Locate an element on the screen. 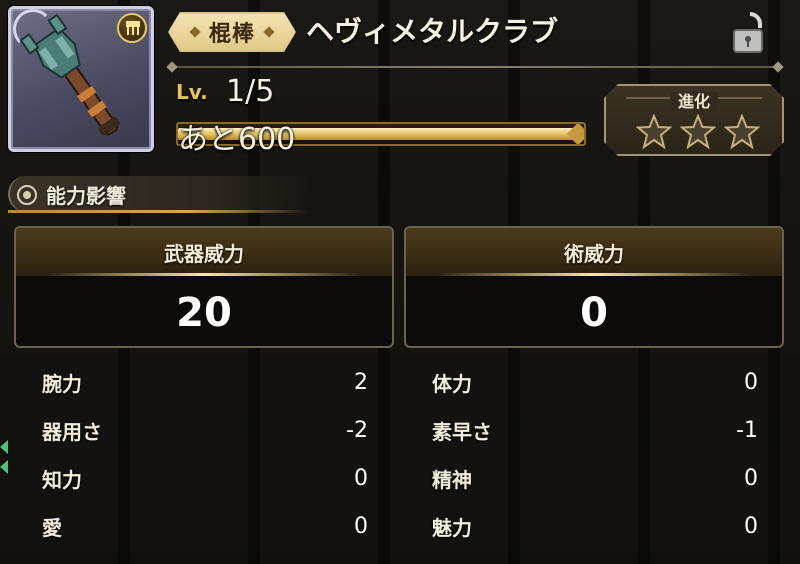 The height and width of the screenshot is (564, 800). weapon-power-value: 20 is located at coordinates (204, 313).